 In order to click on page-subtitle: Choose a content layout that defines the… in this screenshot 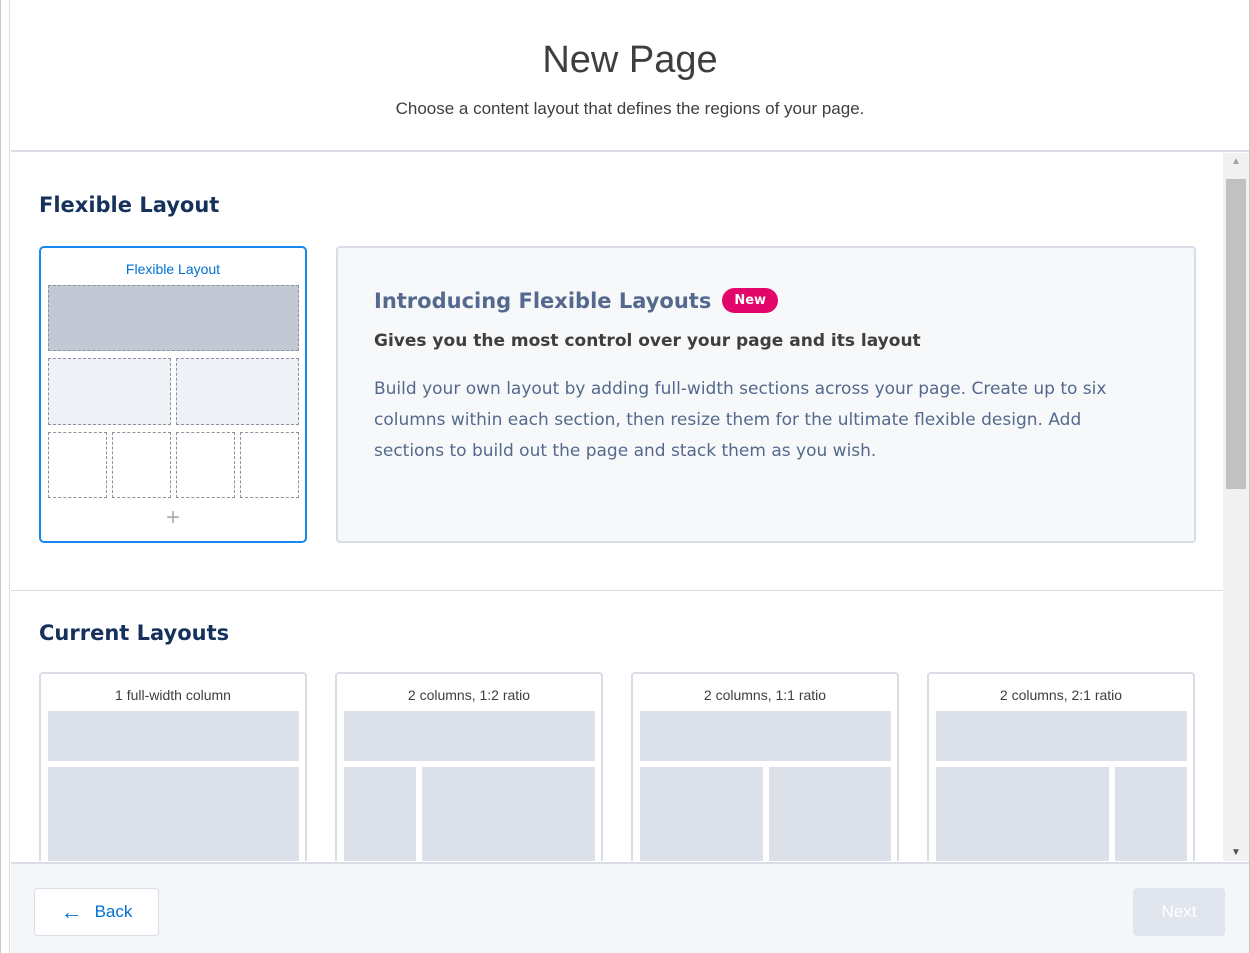, I will do `click(630, 108)`.